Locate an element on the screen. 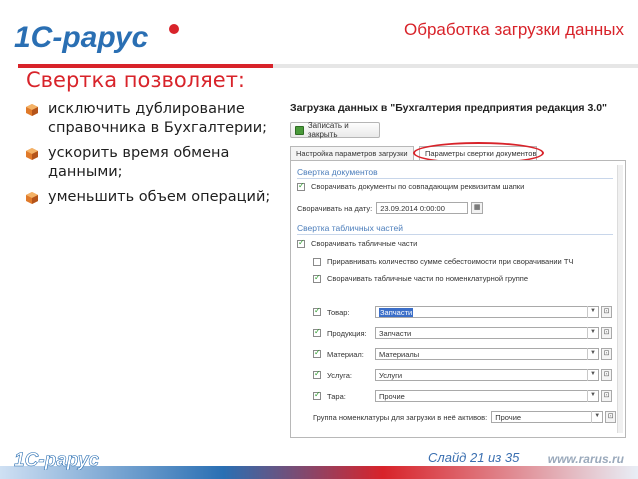 The image size is (638, 479). section-title-docs: Свертка документов is located at coordinates (337, 172).